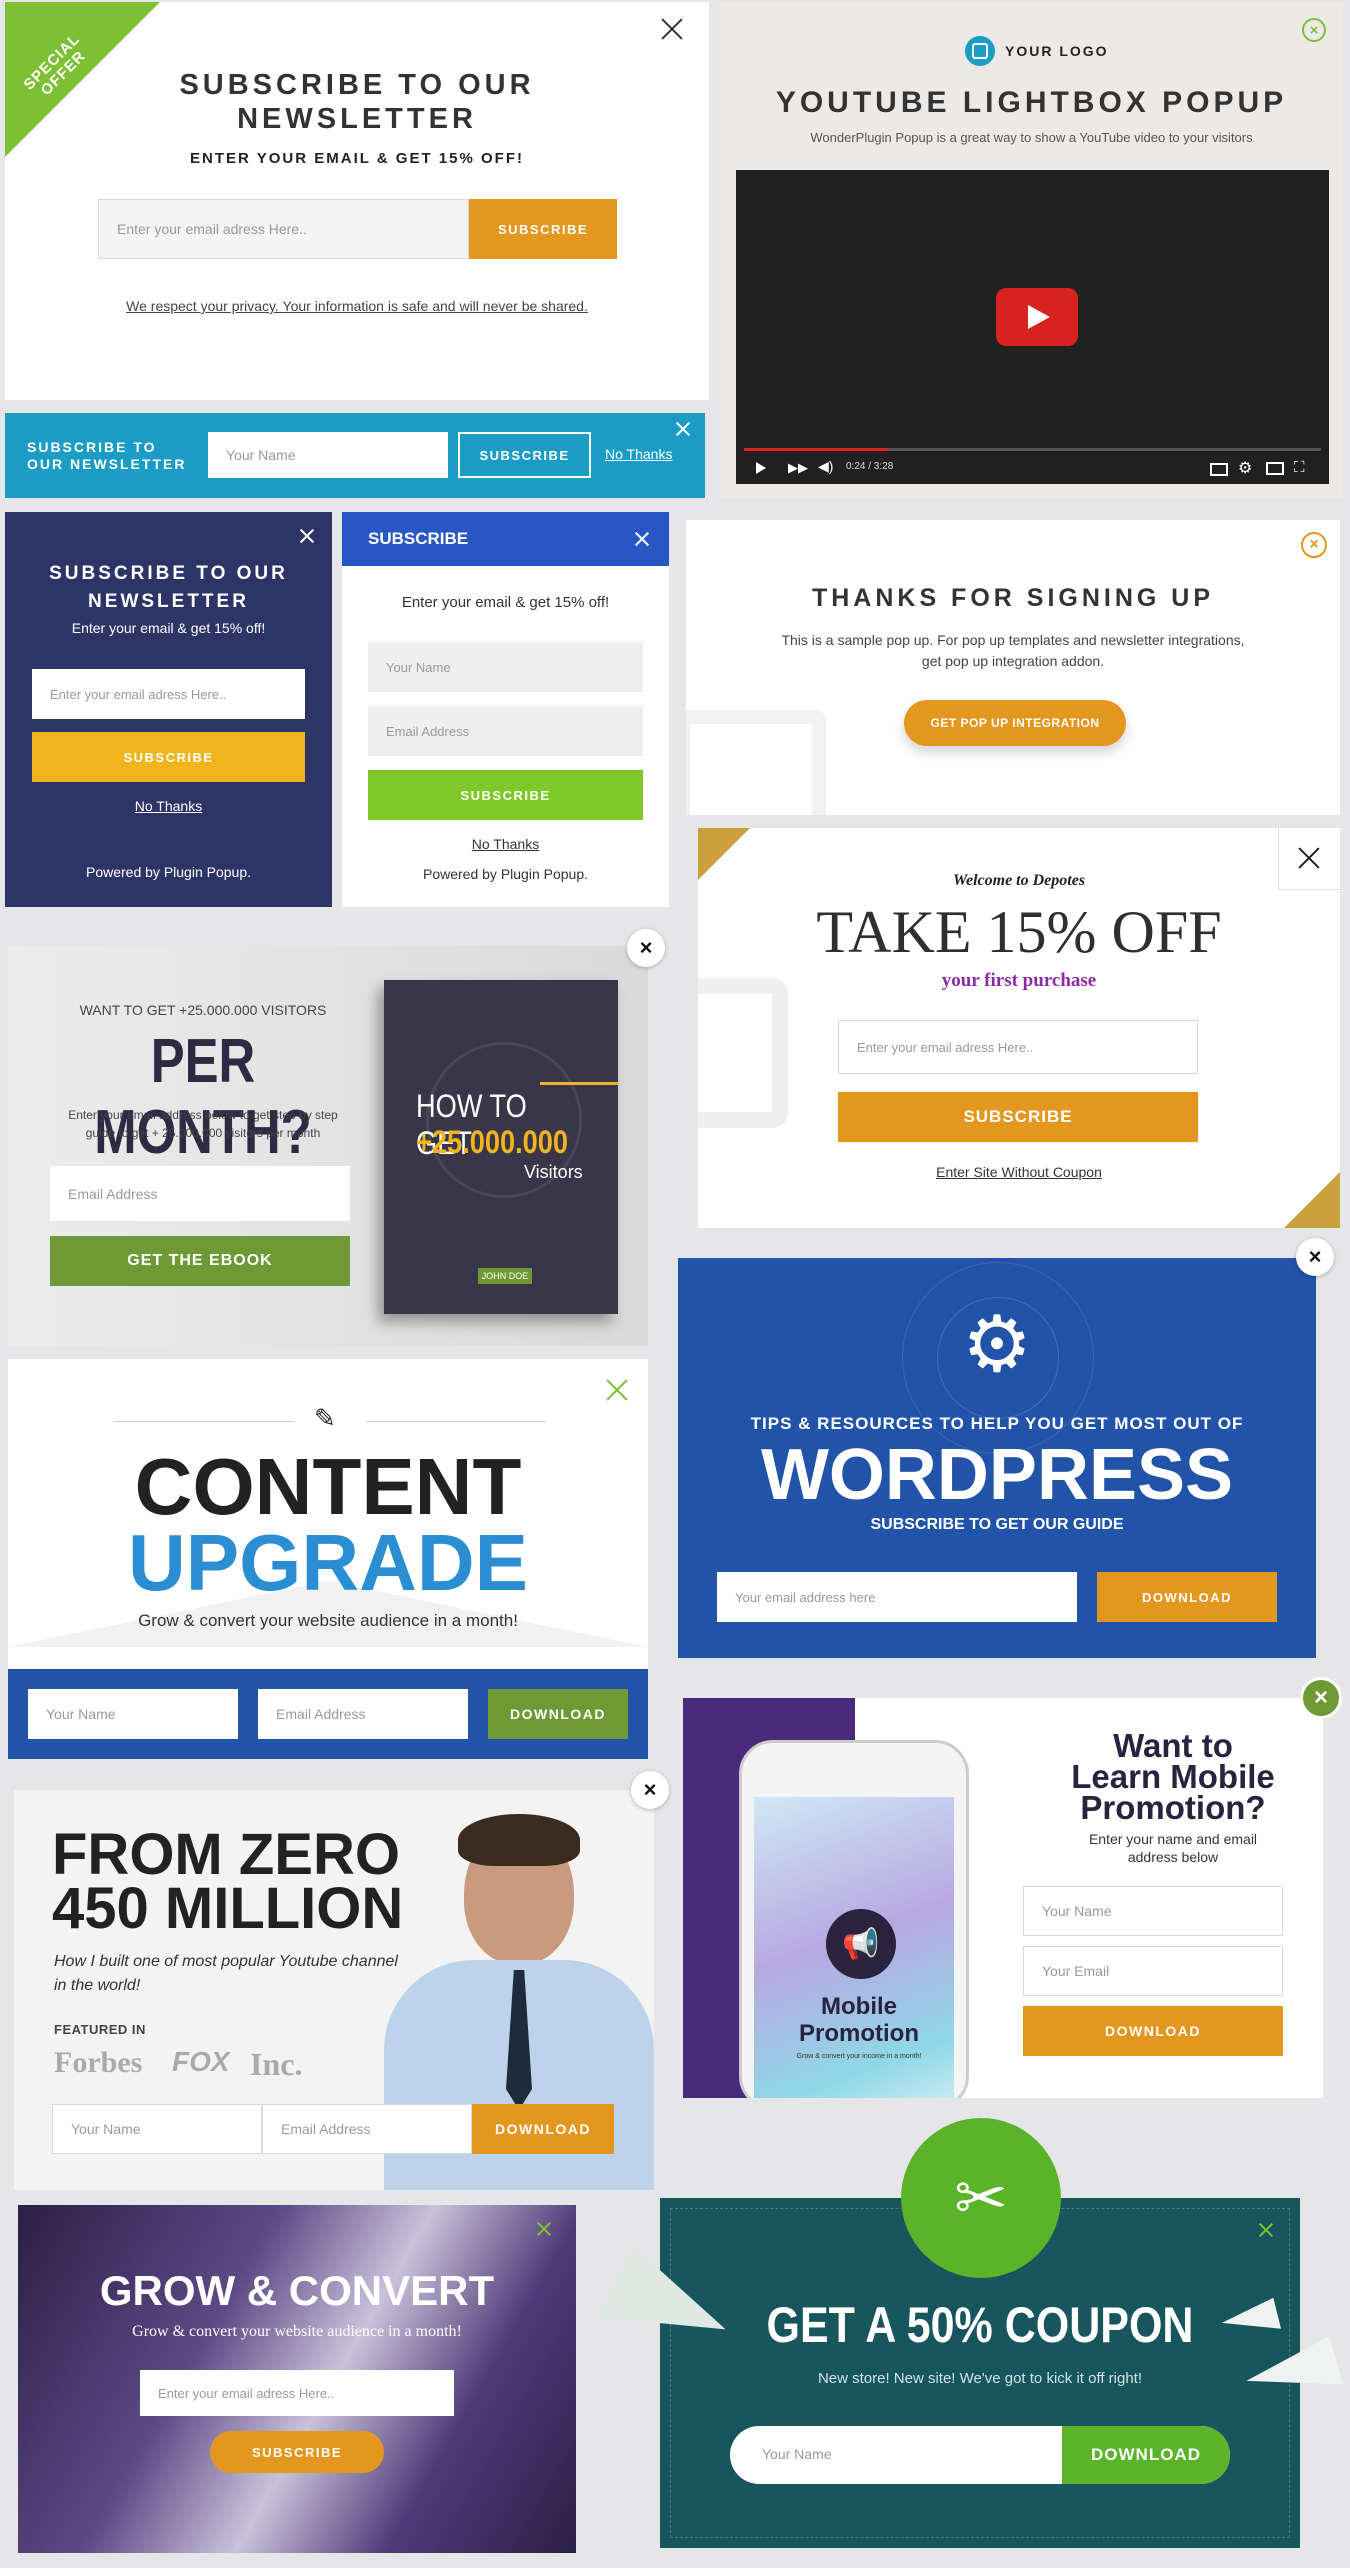 The width and height of the screenshot is (1350, 2568). Describe the element at coordinates (1299, 467) in the screenshot. I see `fullscreen-icon: ⛶` at that location.